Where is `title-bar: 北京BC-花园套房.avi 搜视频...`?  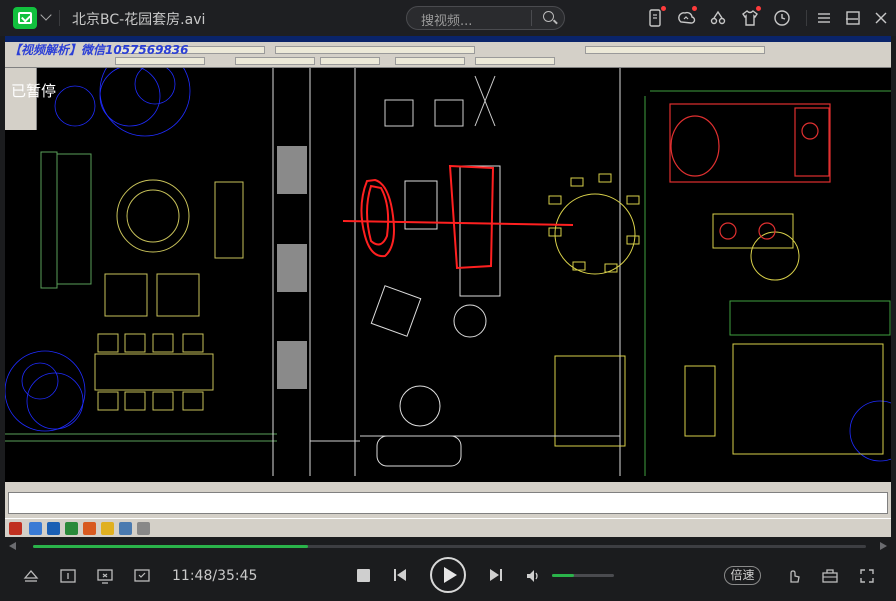
title-bar: 北京BC-花园套房.avi 搜视频... is located at coordinates (448, 18).